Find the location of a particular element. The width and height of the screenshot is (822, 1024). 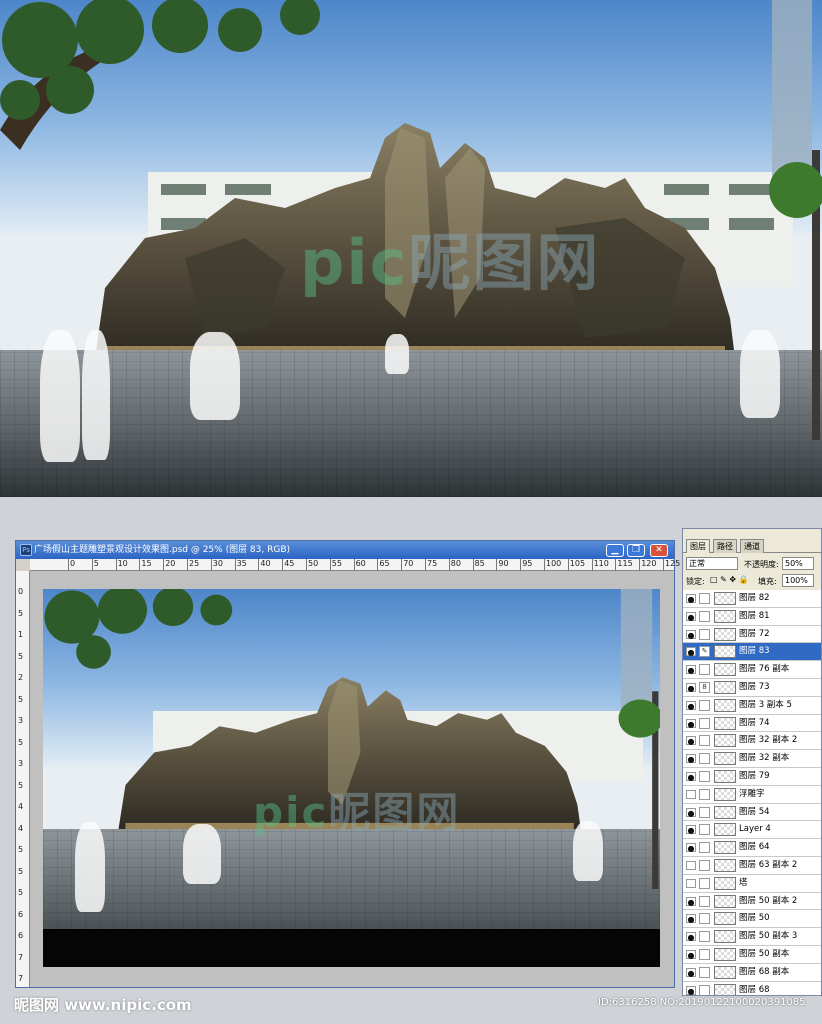

restore-button: ❐ is located at coordinates (636, 550).